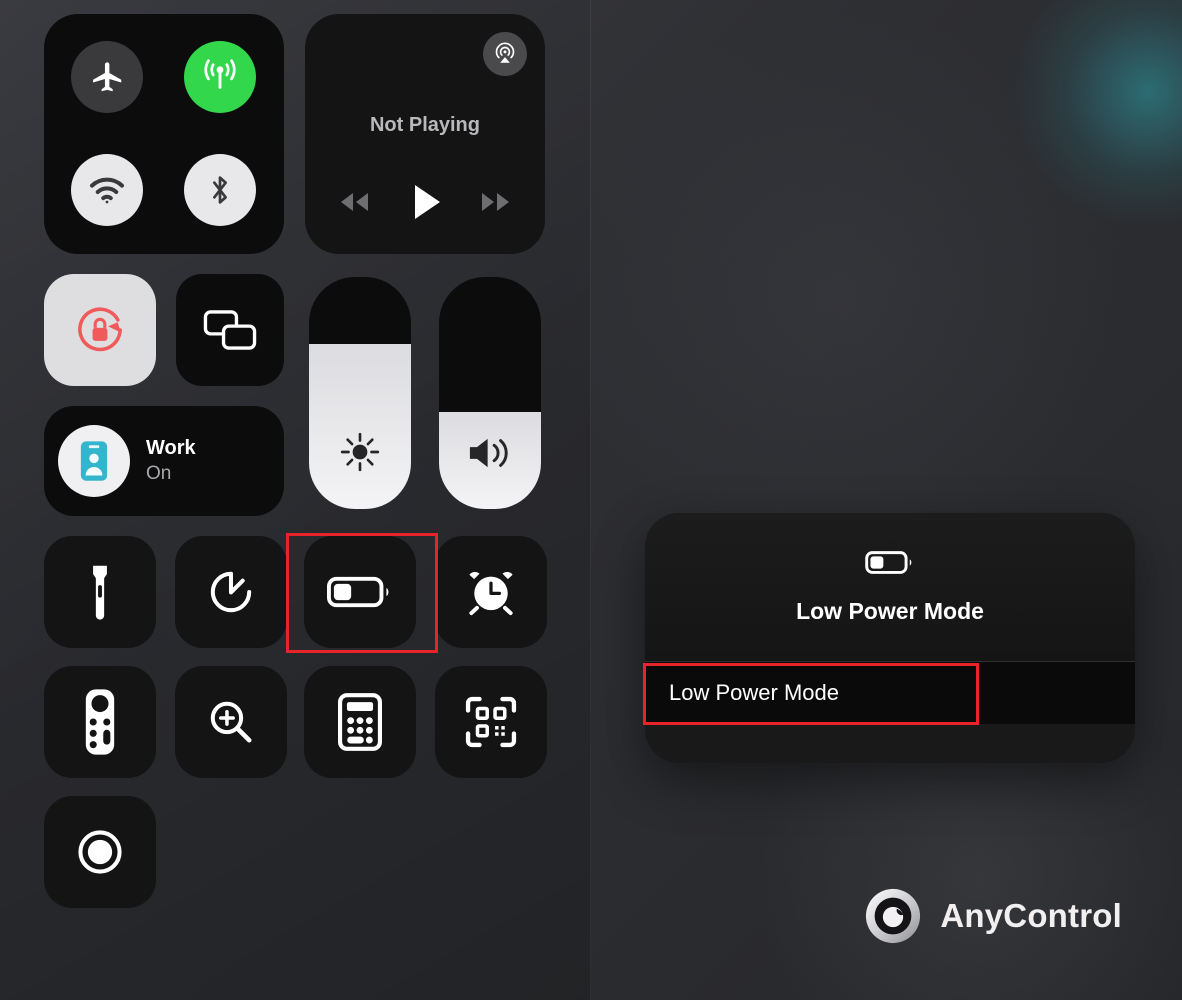  Describe the element at coordinates (427, 202) in the screenshot. I see `play-icon` at that location.